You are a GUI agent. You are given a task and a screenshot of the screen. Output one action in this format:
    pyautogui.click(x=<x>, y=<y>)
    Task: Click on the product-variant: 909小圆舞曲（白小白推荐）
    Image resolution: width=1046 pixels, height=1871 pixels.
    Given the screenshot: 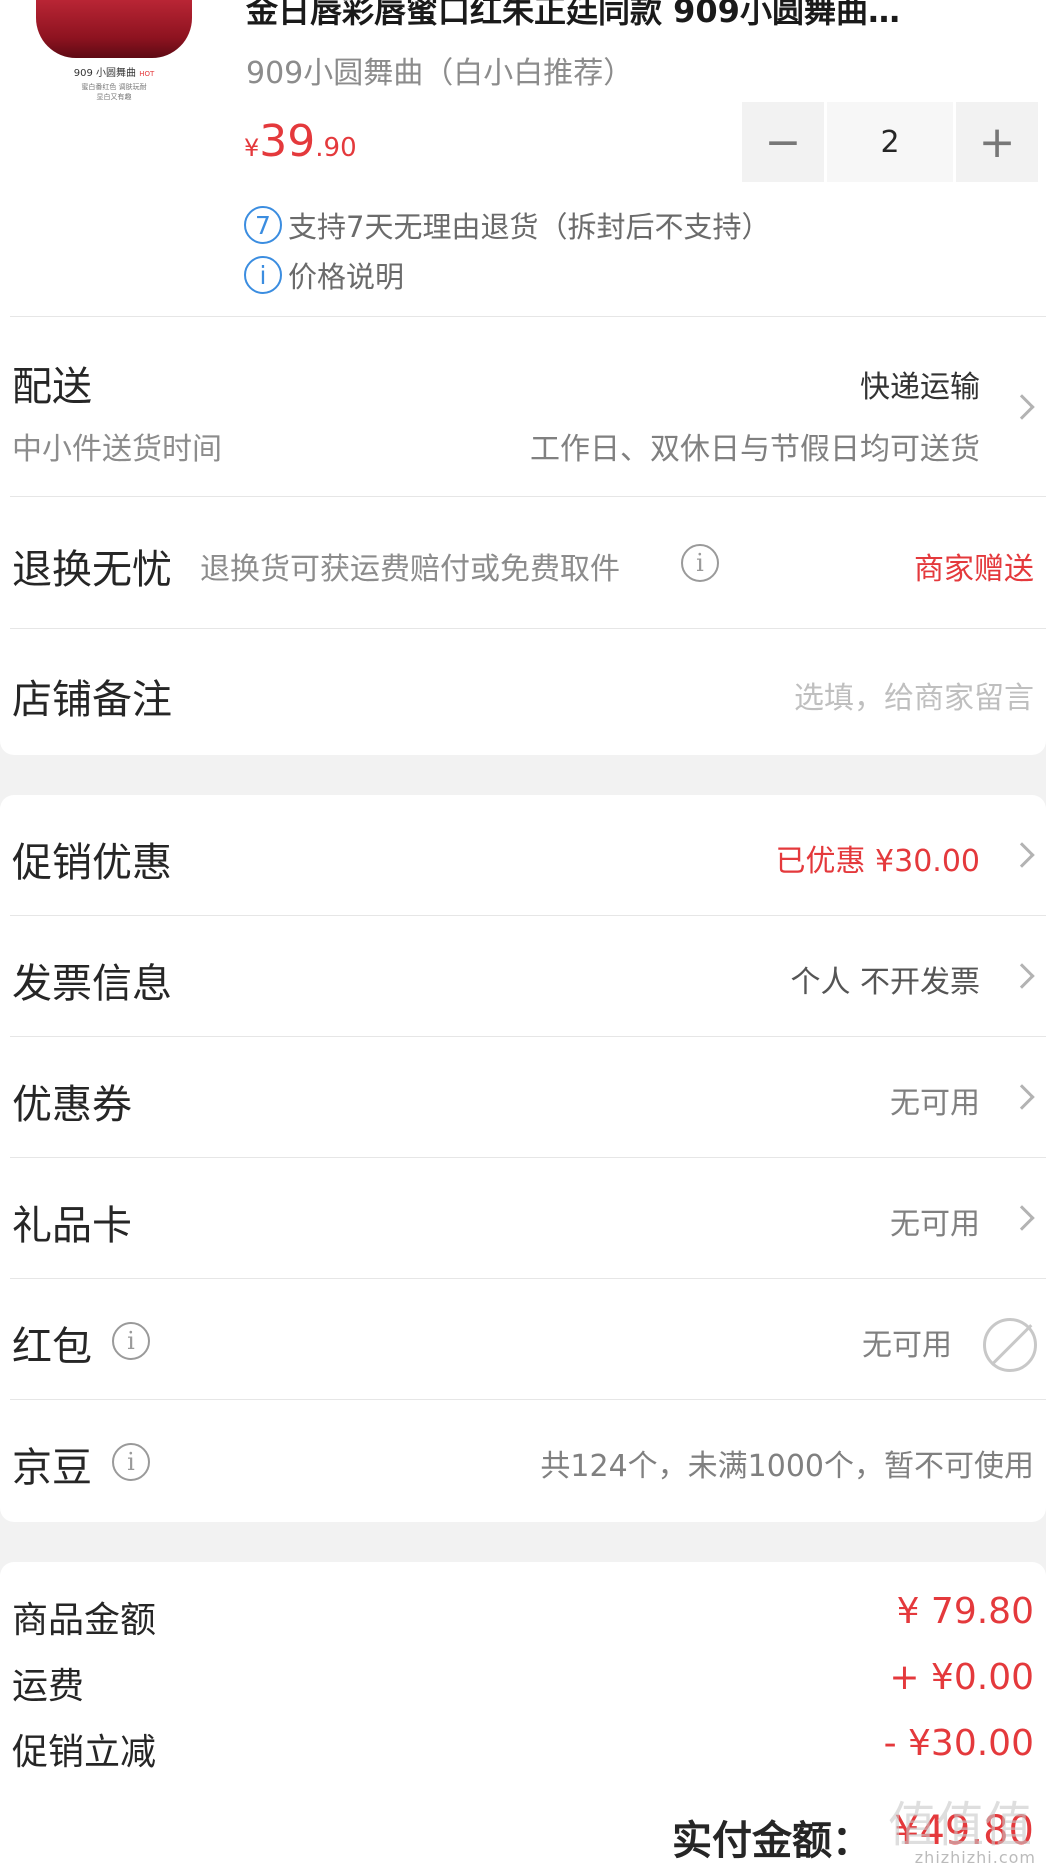 What is the action you would take?
    pyautogui.click(x=440, y=73)
    